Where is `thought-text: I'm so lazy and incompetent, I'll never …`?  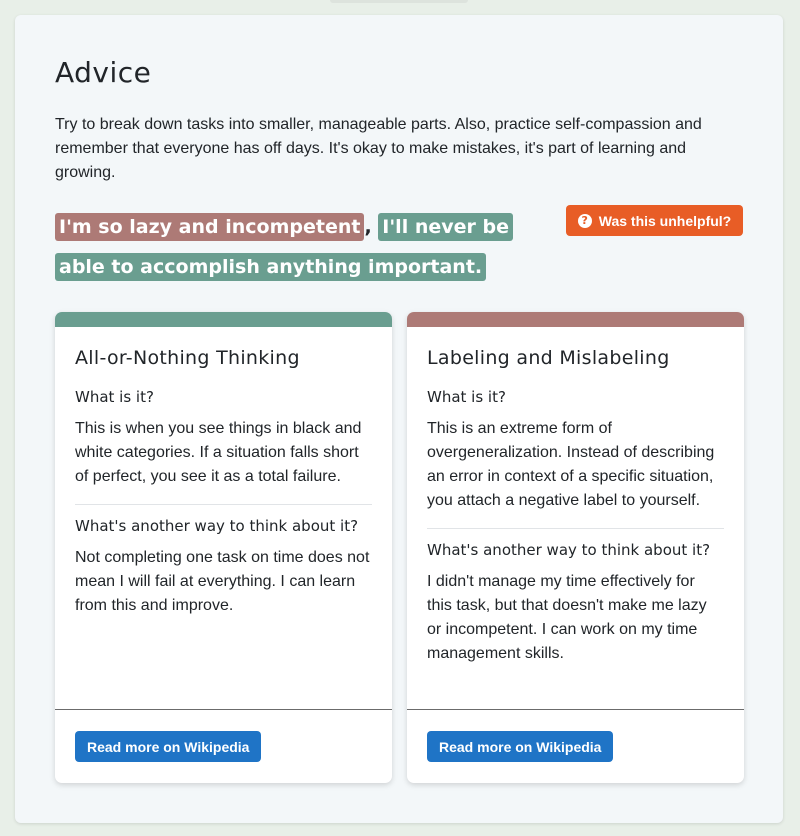 thought-text: I'm so lazy and incompetent, I'll never … is located at coordinates (305, 247).